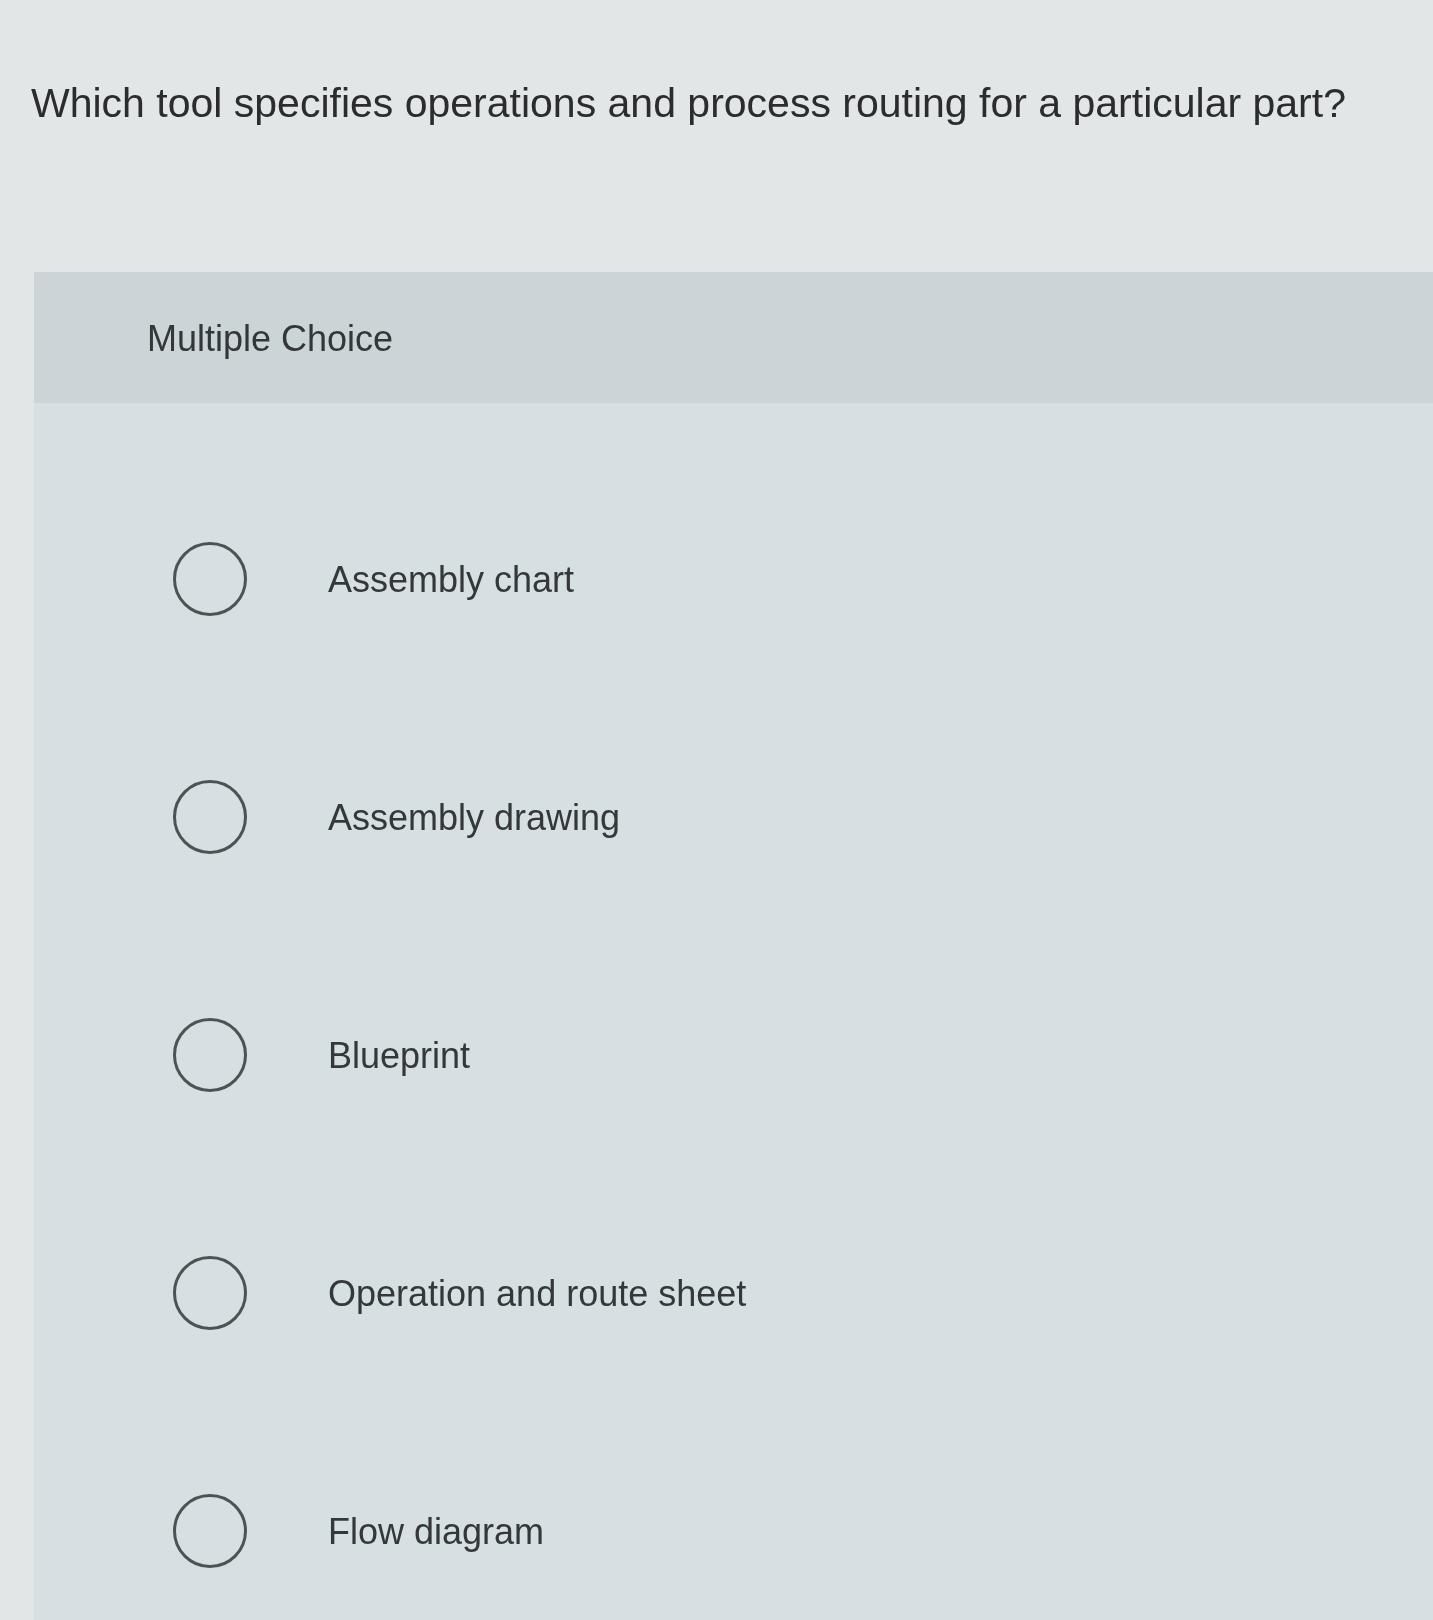  I want to click on option-label: Blueprint, so click(399, 1055).